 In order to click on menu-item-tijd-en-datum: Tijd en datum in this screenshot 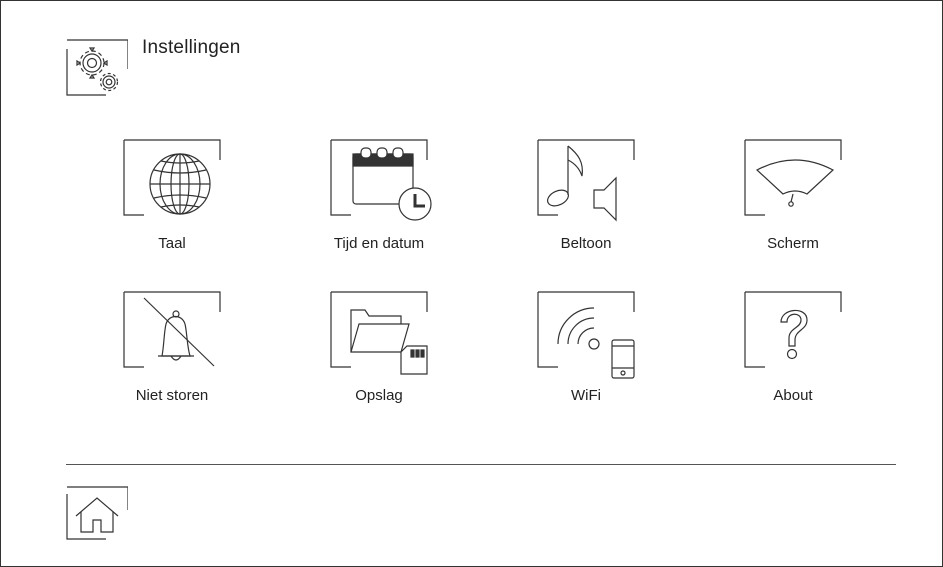, I will do `click(379, 203)`.